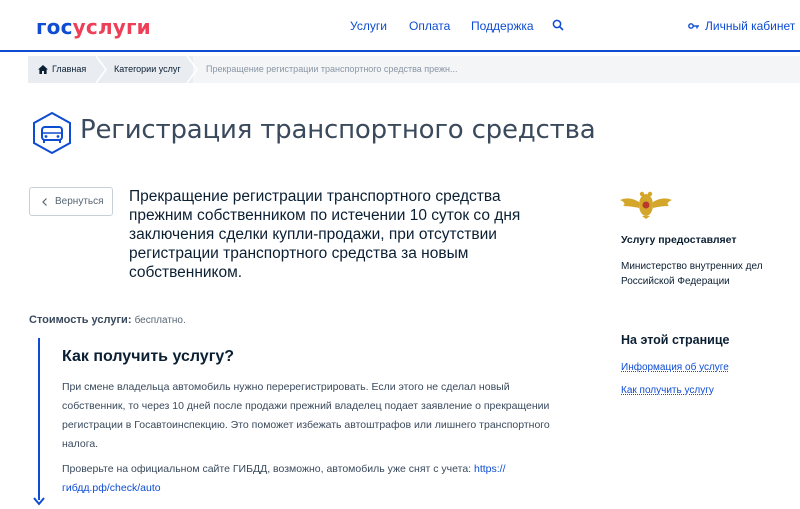  Describe the element at coordinates (750, 26) in the screenshot. I see `personal-cabinet-label: Личный кабинет` at that location.